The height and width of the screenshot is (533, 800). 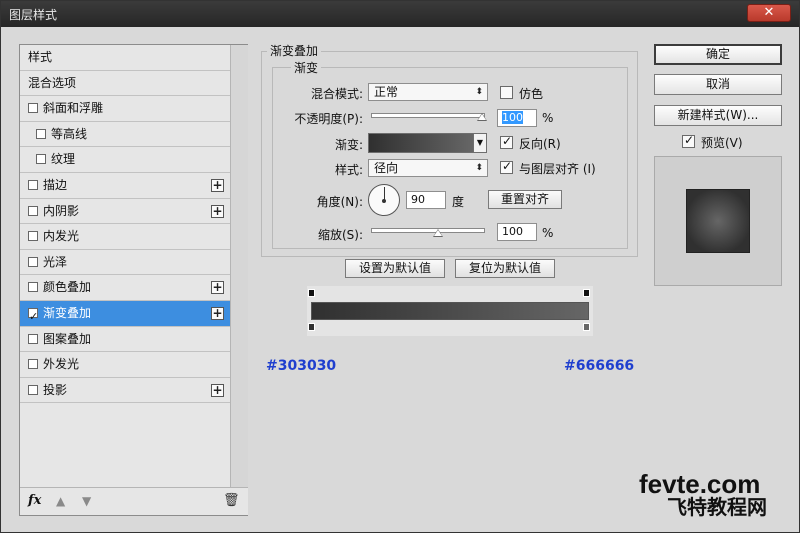 I want to click on watermark-site-name: 飞特教程网, so click(x=717, y=508).